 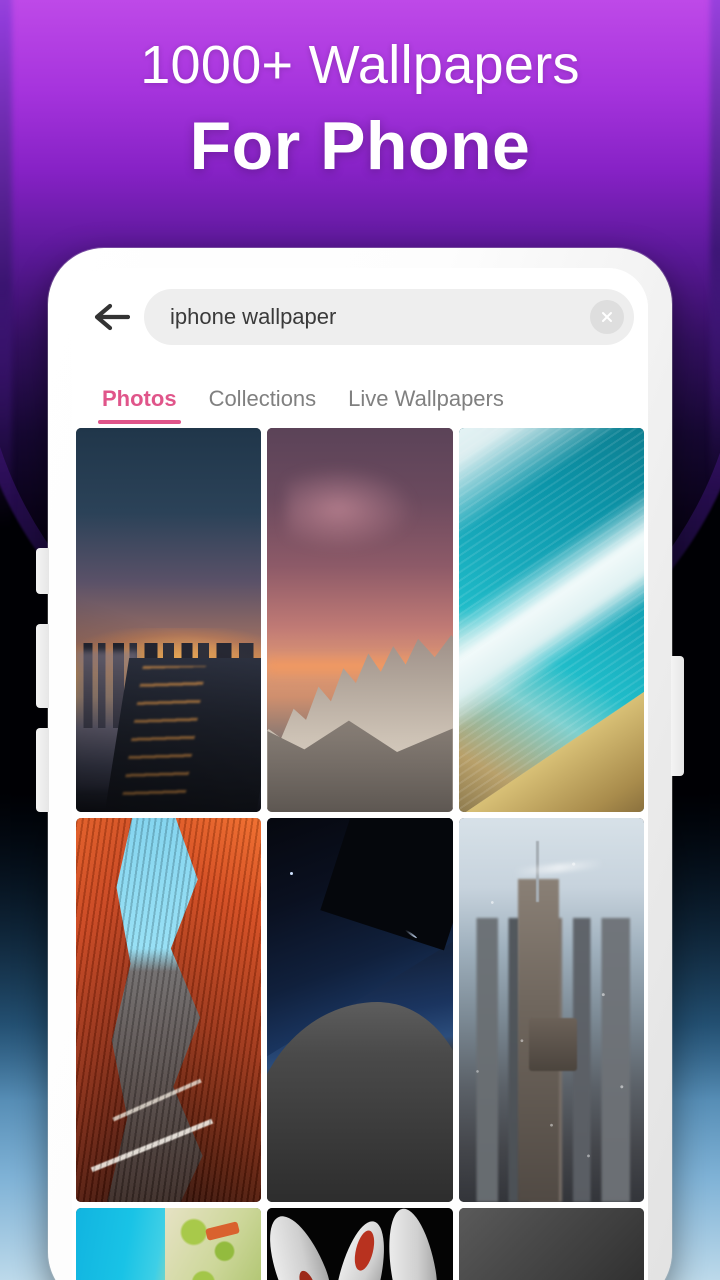 I want to click on phone-power-button, so click(x=677, y=716).